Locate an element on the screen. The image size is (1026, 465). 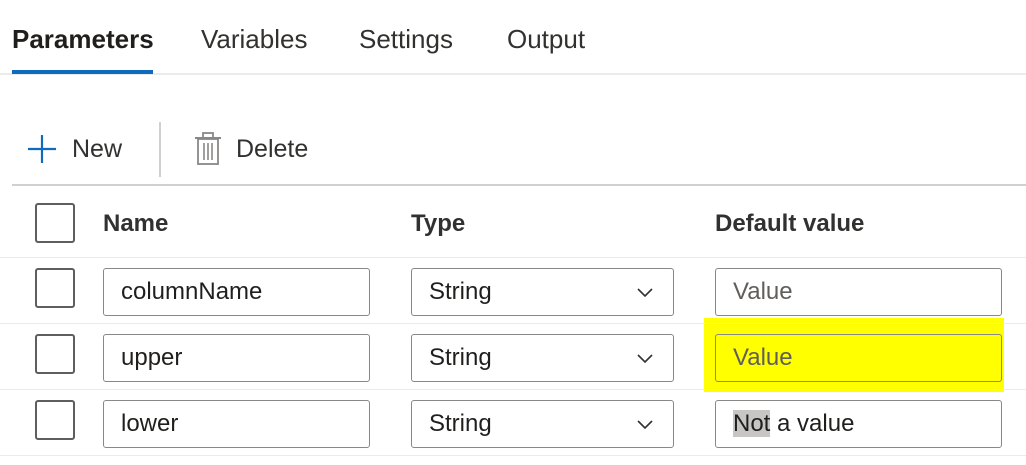
tab-parameters: Parameters is located at coordinates (83, 48).